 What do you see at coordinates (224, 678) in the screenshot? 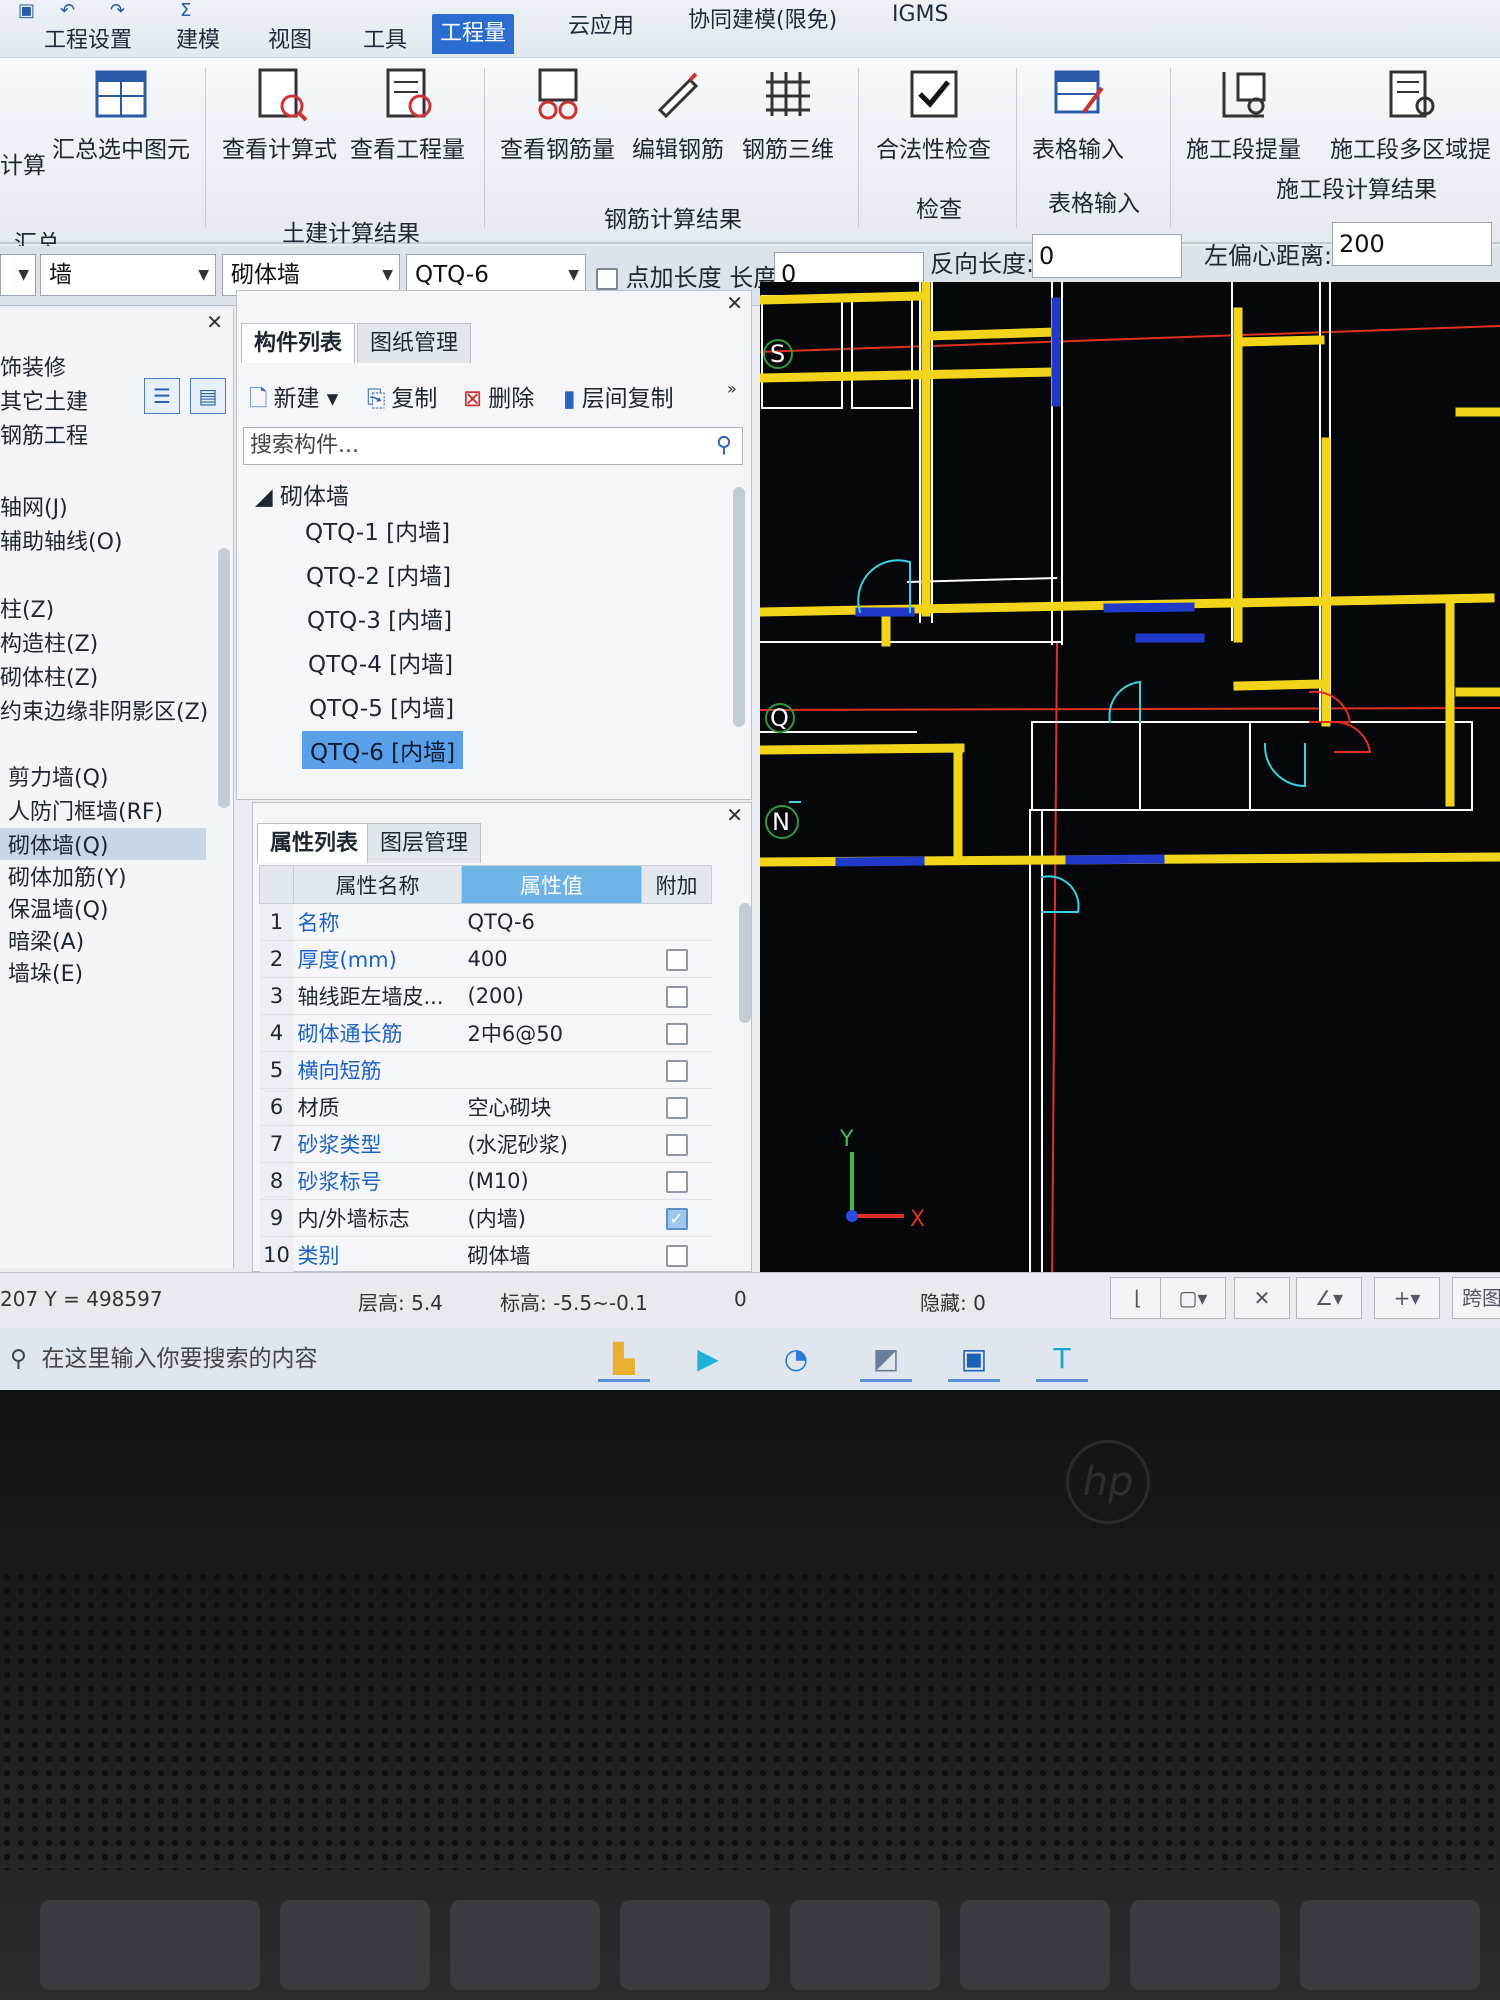
I see `nav-scrollbar` at bounding box center [224, 678].